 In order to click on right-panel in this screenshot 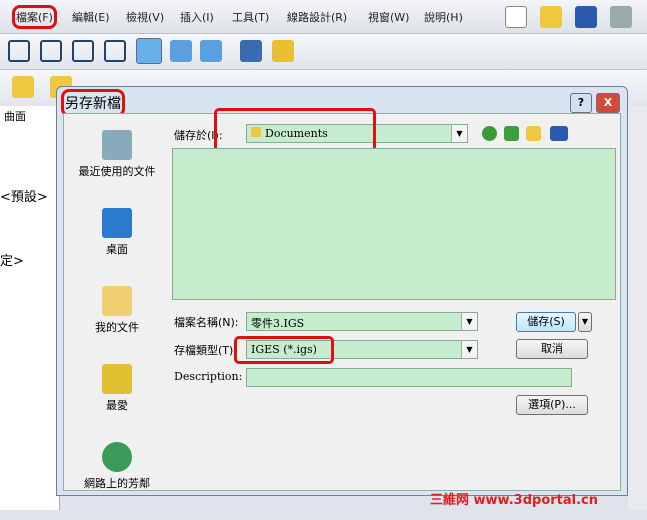, I will do `click(637, 308)`.